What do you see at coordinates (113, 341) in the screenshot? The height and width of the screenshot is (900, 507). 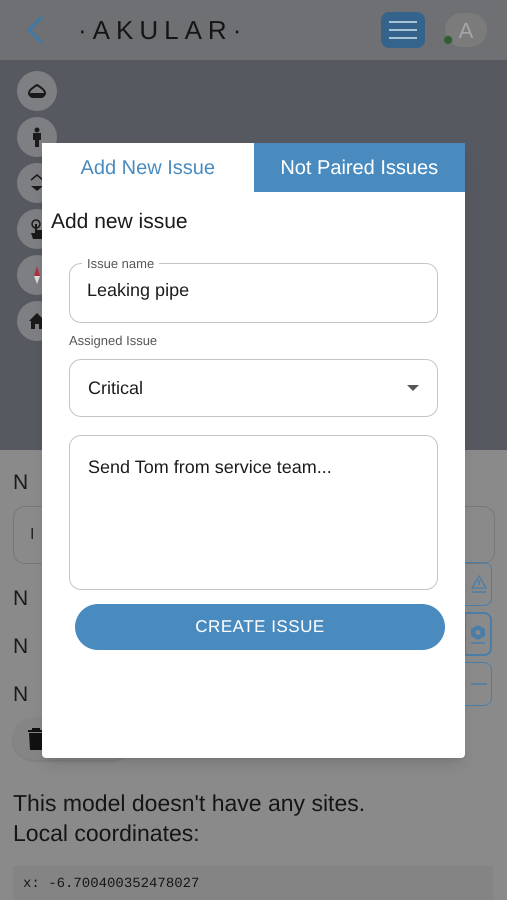 I see `assigned-issue-label: Assigned Issue` at bounding box center [113, 341].